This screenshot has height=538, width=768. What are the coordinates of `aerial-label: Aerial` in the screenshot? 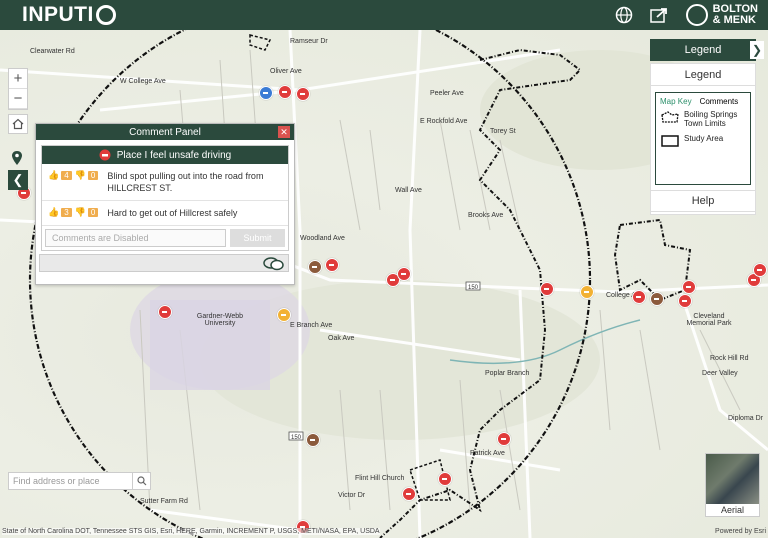 It's located at (732, 510).